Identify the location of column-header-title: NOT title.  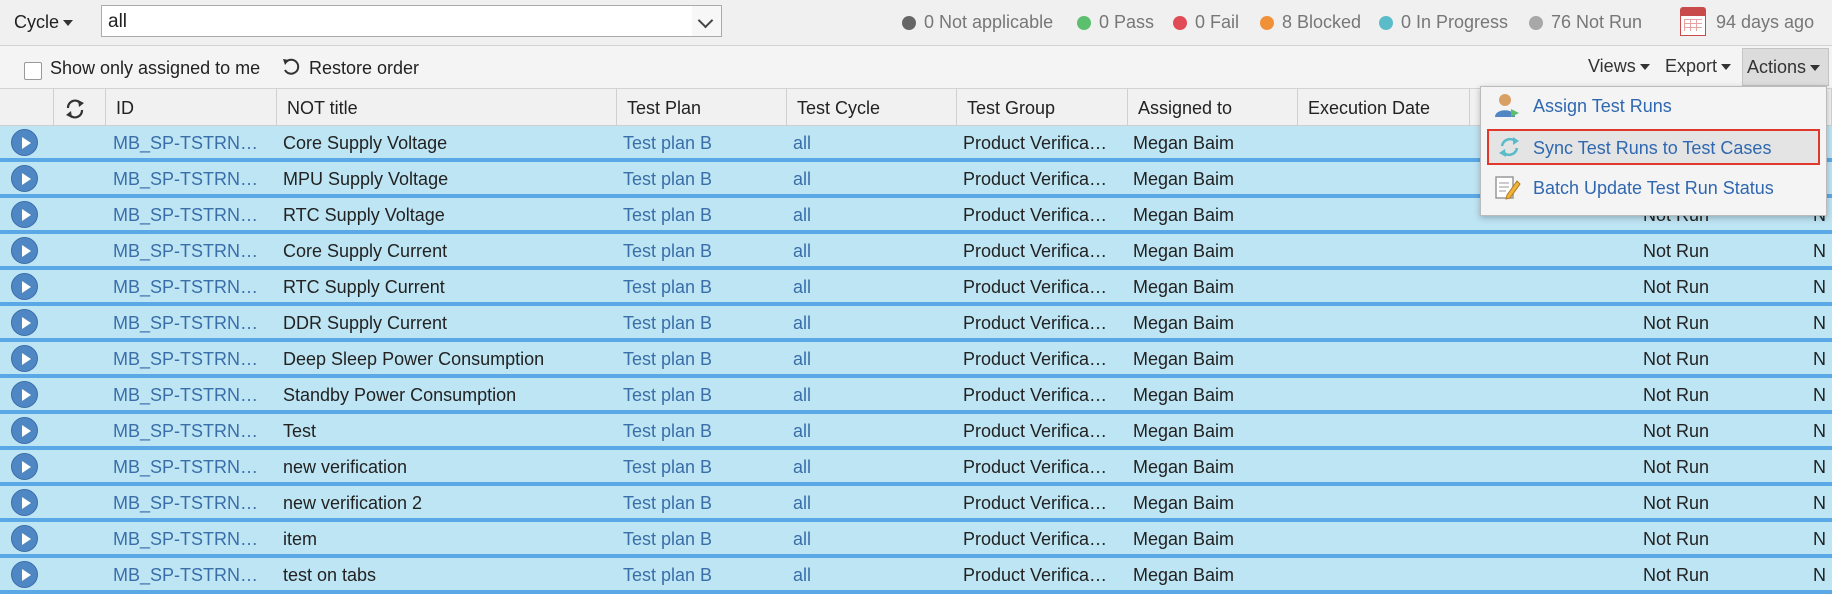
(447, 107).